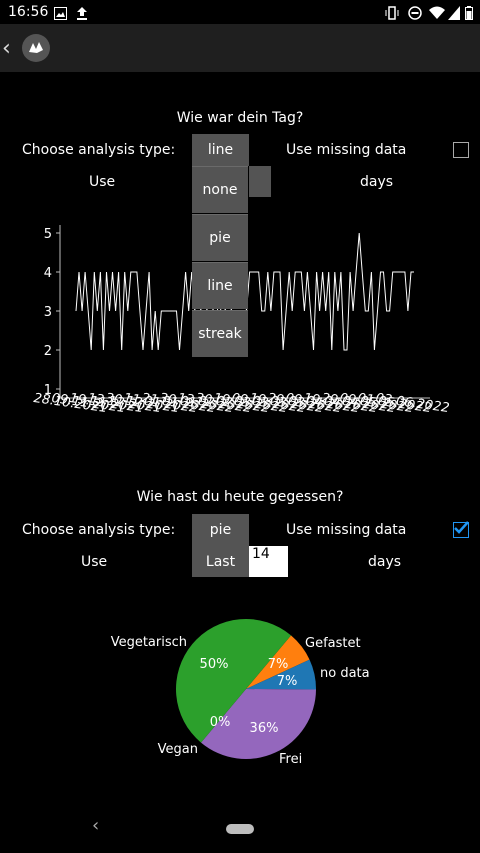 The height and width of the screenshot is (853, 480). Describe the element at coordinates (333, 643) in the screenshot. I see `pie-slice-label: Gefastet` at that location.